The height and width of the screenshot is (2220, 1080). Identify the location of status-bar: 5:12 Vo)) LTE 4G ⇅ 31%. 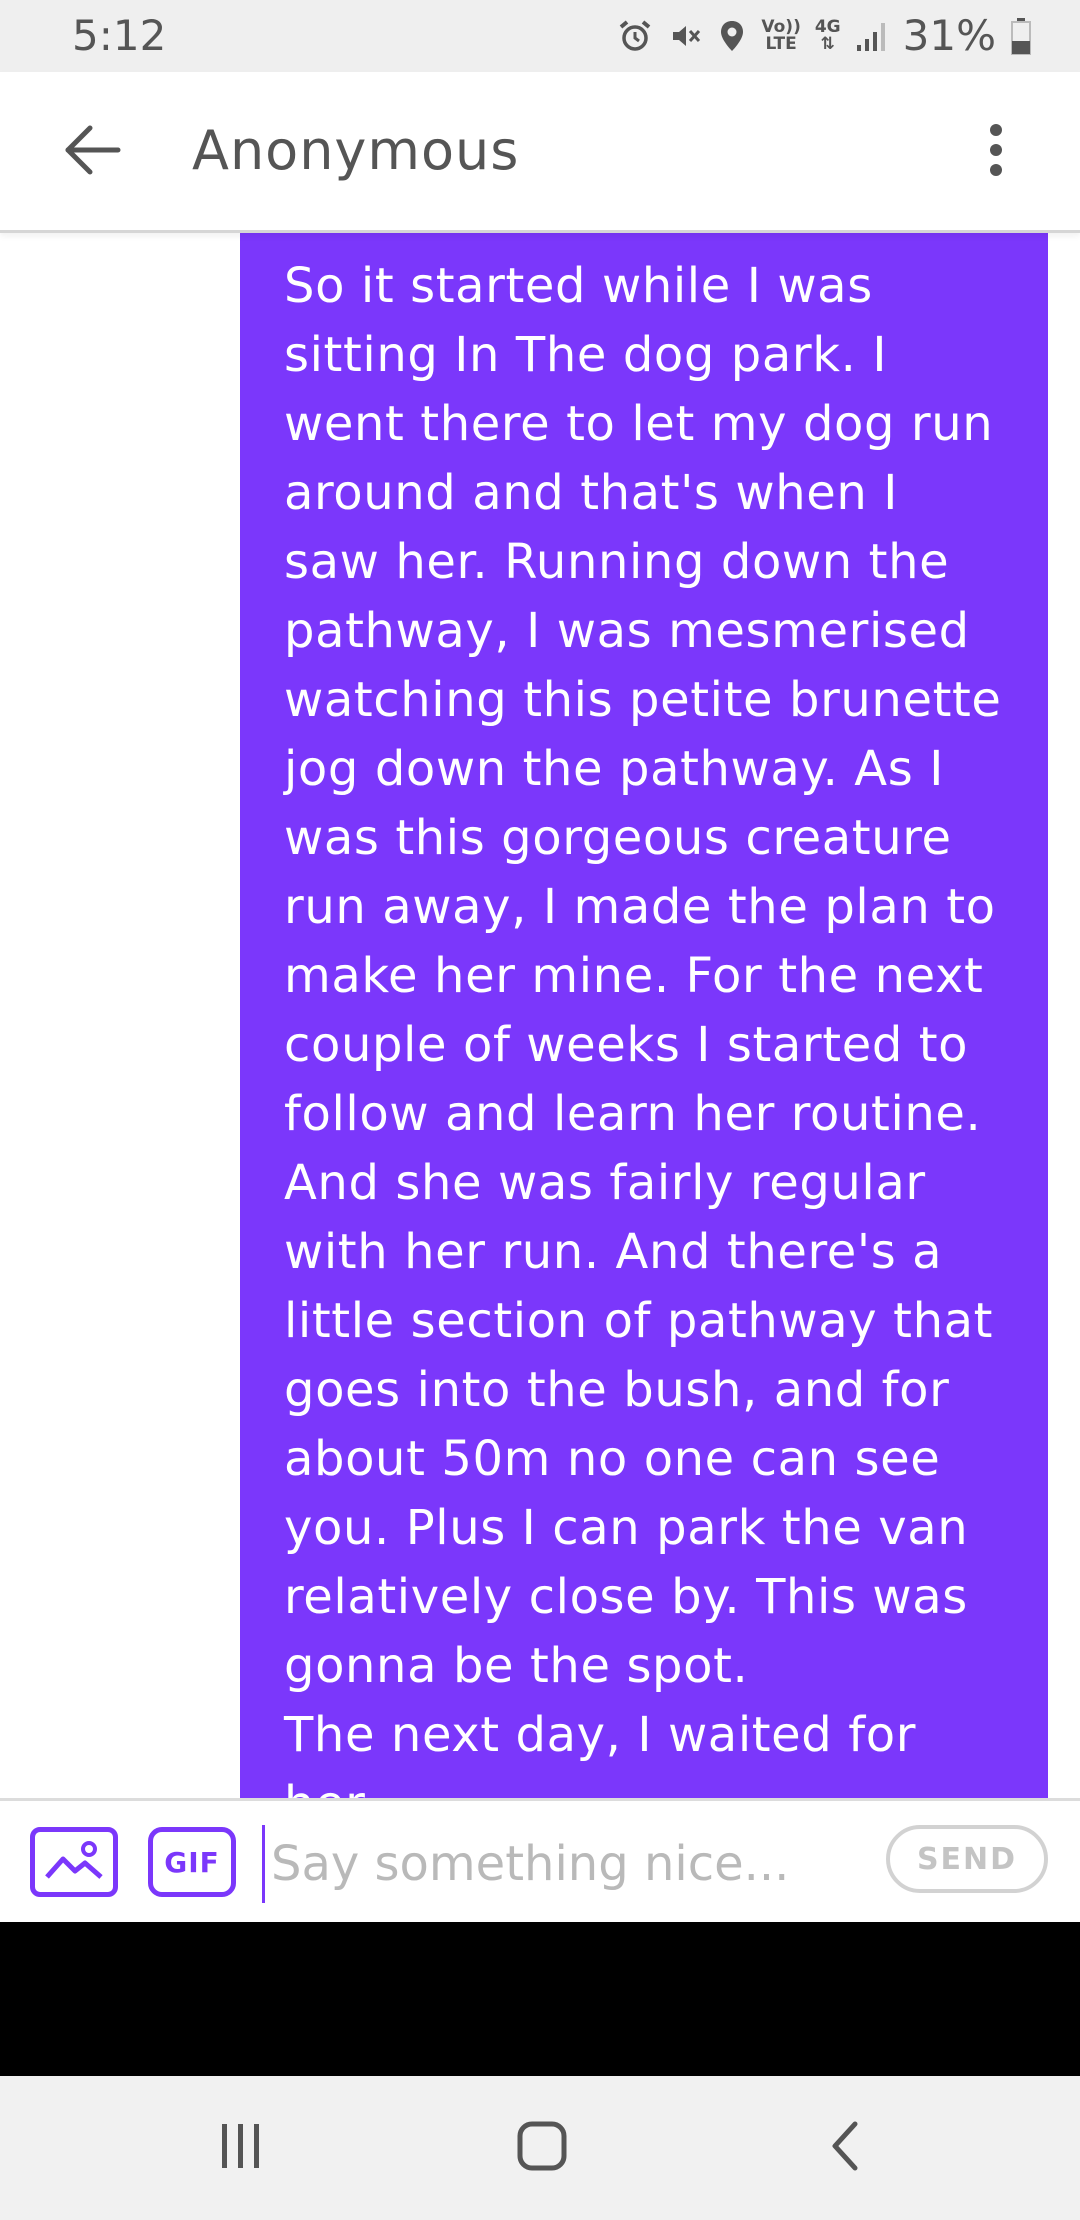
(540, 36).